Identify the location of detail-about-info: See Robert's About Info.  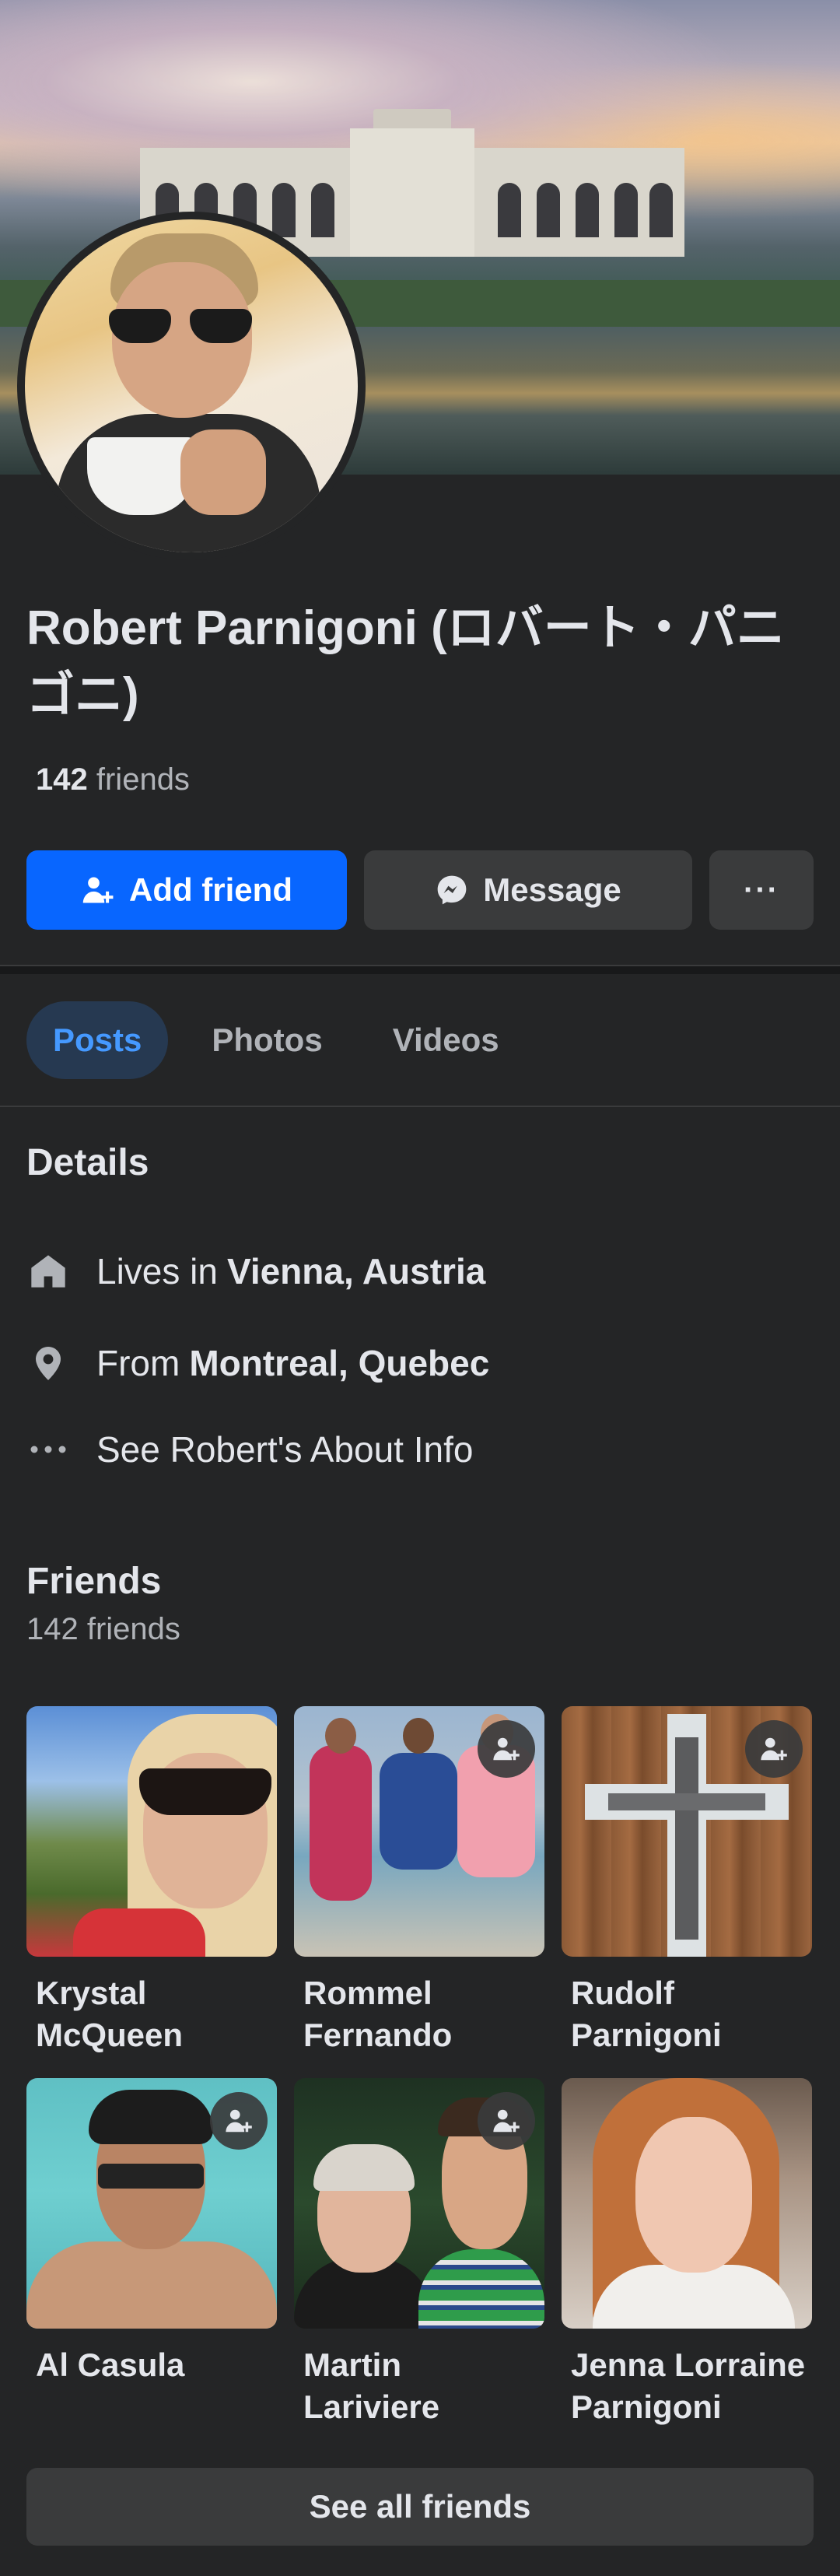
(250, 1449).